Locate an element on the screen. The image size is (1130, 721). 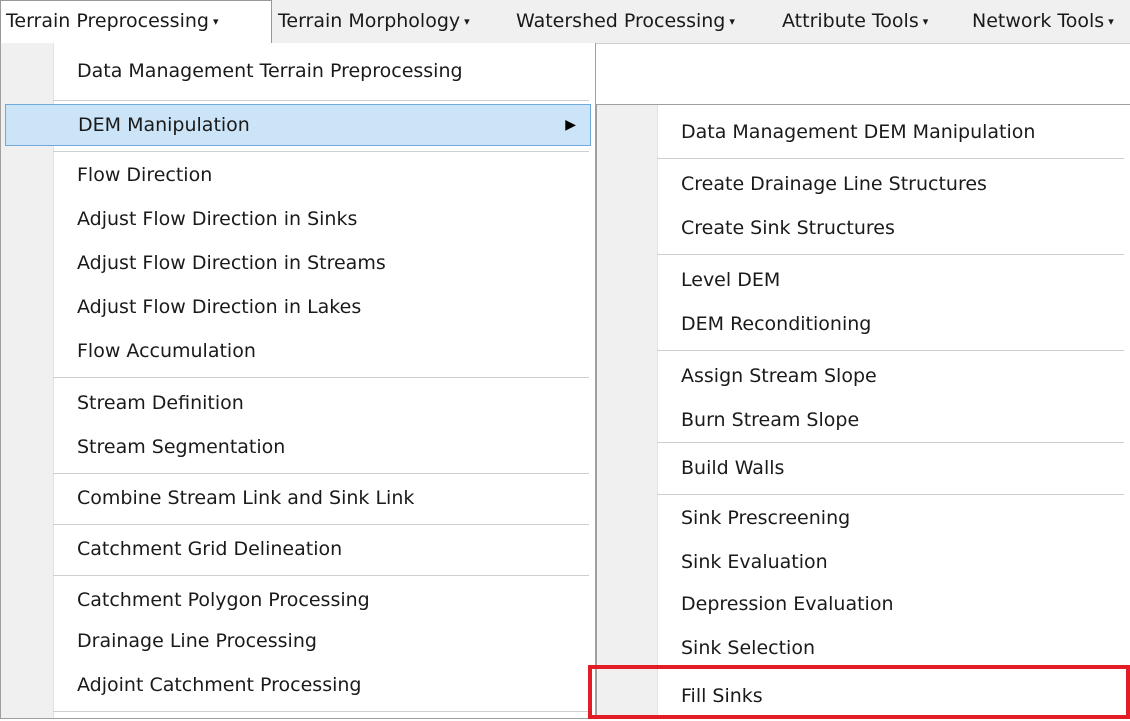
menu-item-label: Data Management DEM Manipulation is located at coordinates (858, 132).